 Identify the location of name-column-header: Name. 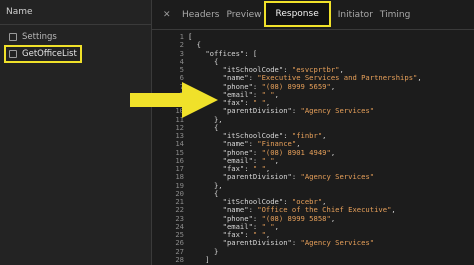
(75, 12).